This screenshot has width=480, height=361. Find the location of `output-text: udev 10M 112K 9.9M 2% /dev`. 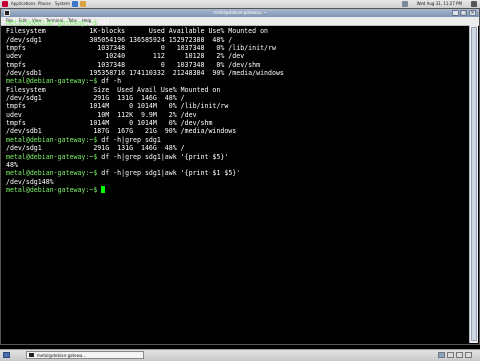

output-text: udev 10M 112K 9.9M 2% /dev is located at coordinates (101, 114).